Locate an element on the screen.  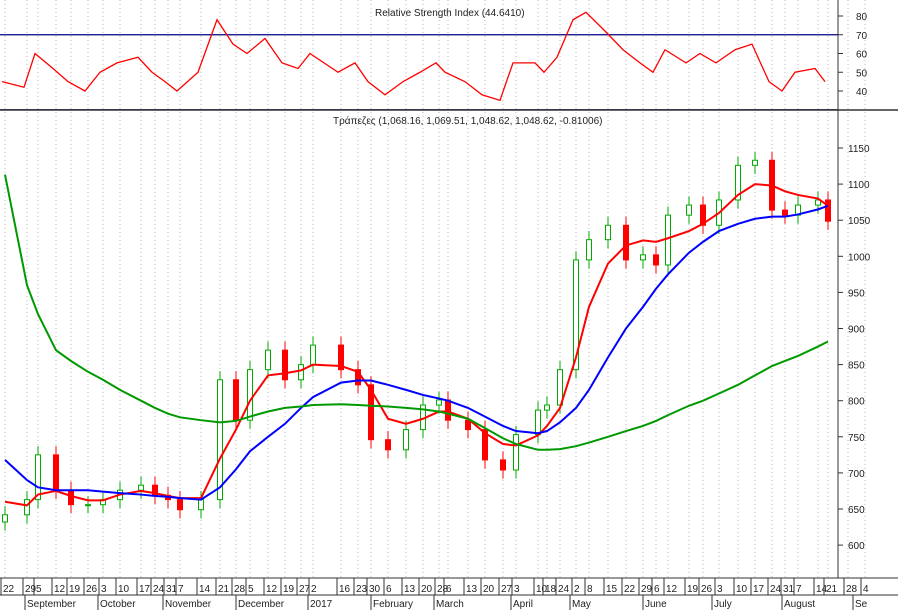
day-tick-label: 30 is located at coordinates (375, 589).